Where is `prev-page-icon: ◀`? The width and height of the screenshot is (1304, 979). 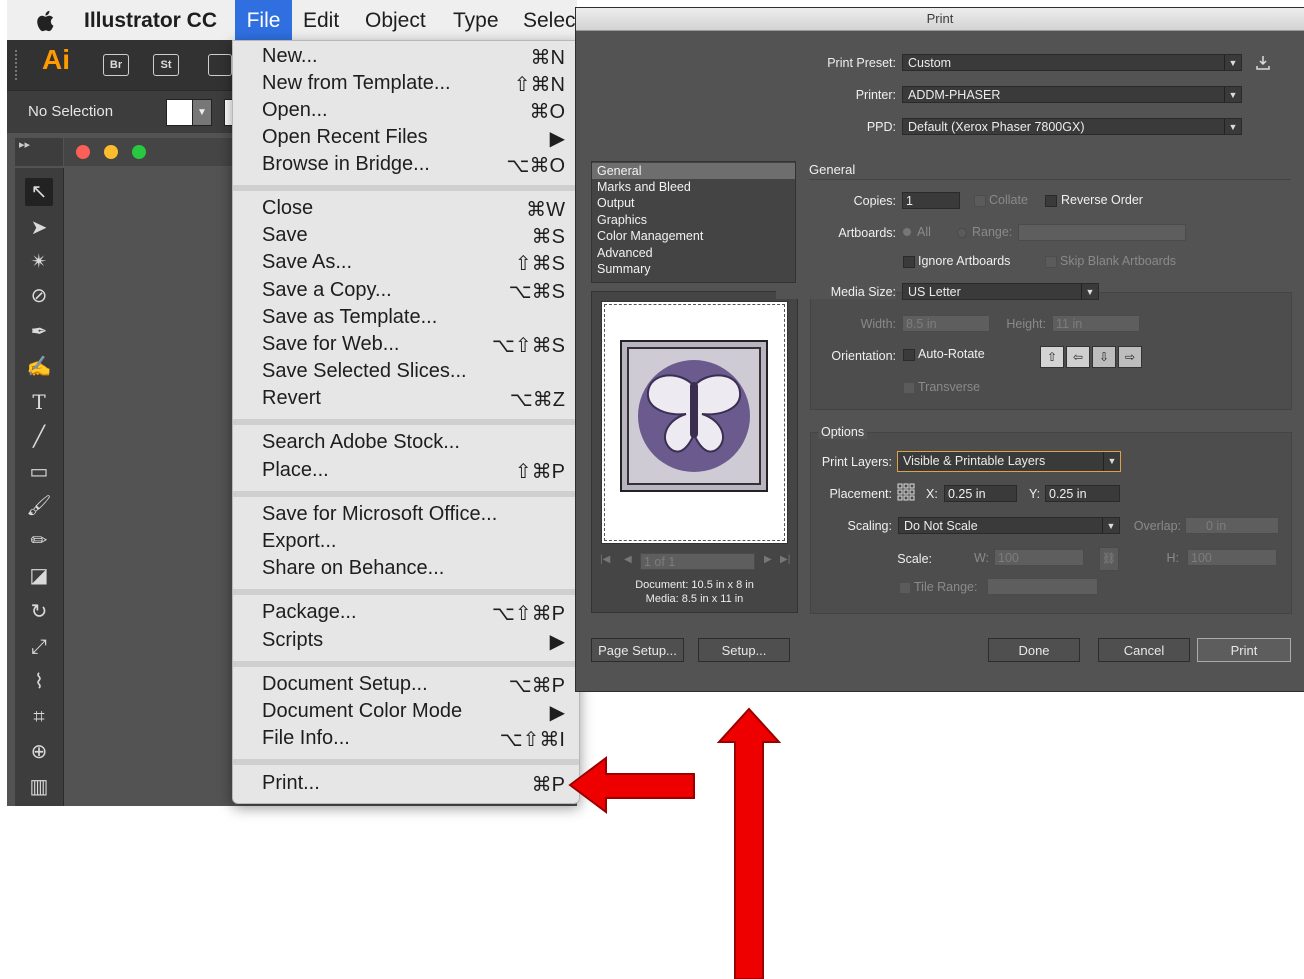
prev-page-icon: ◀ is located at coordinates (628, 559).